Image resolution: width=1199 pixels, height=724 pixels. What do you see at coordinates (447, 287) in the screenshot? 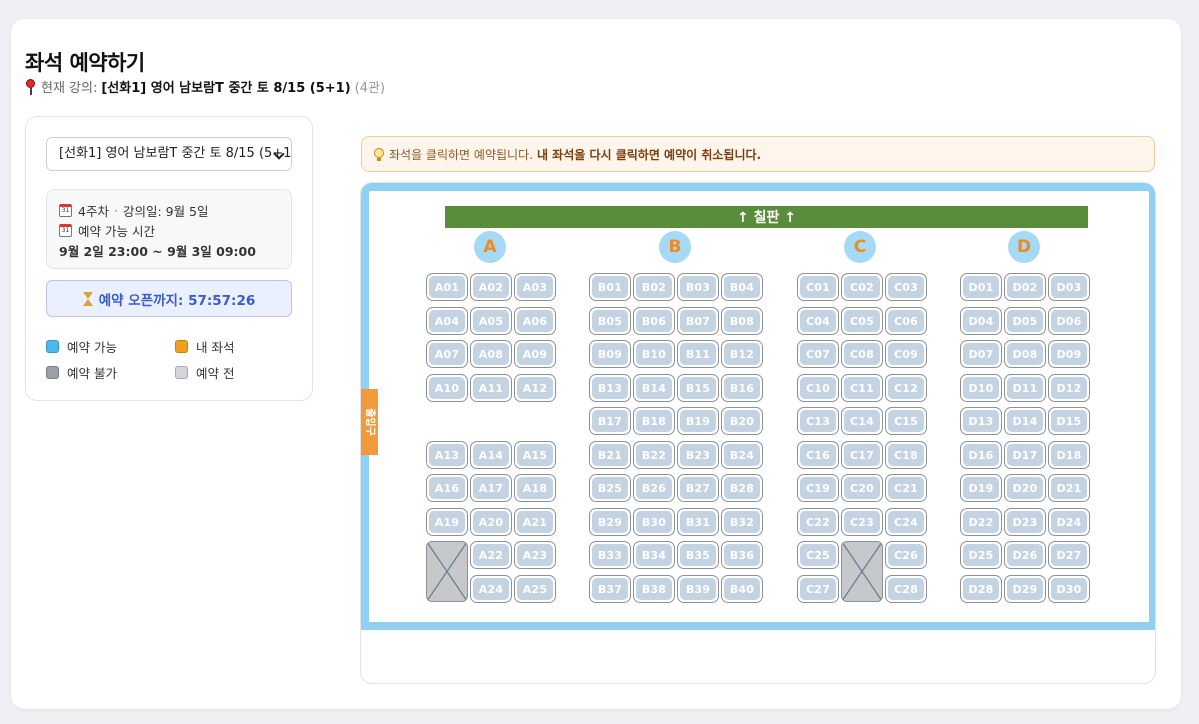
I see `seat-a01: A01` at bounding box center [447, 287].